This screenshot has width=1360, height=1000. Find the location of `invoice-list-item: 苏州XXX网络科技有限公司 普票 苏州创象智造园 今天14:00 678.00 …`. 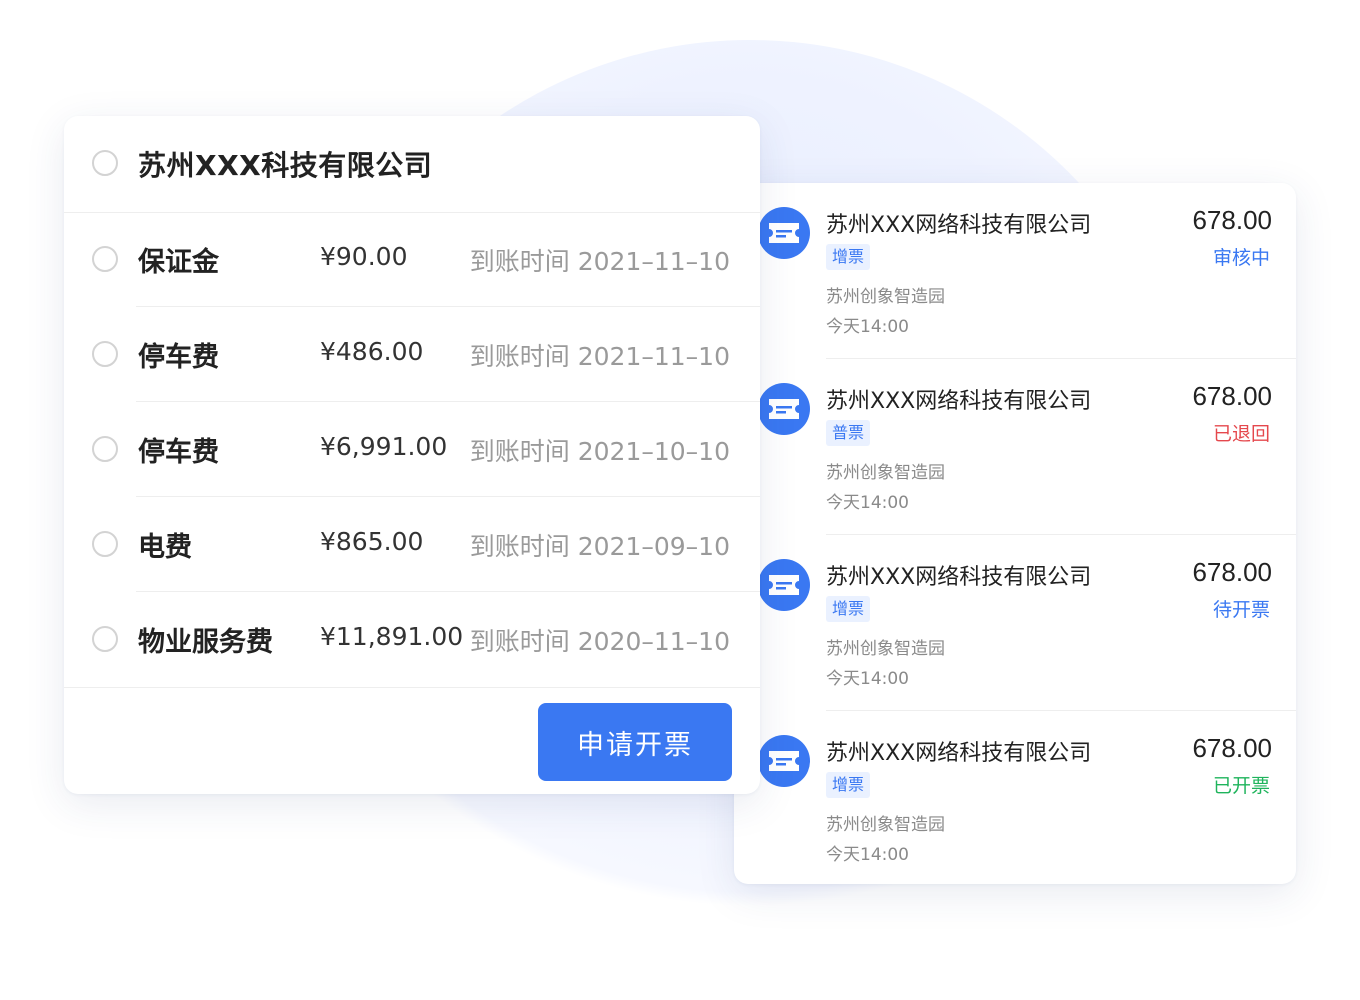

invoice-list-item: 苏州XXX网络科技有限公司 普票 苏州创象智造园 今天14:00 678.00 … is located at coordinates (1015, 447).